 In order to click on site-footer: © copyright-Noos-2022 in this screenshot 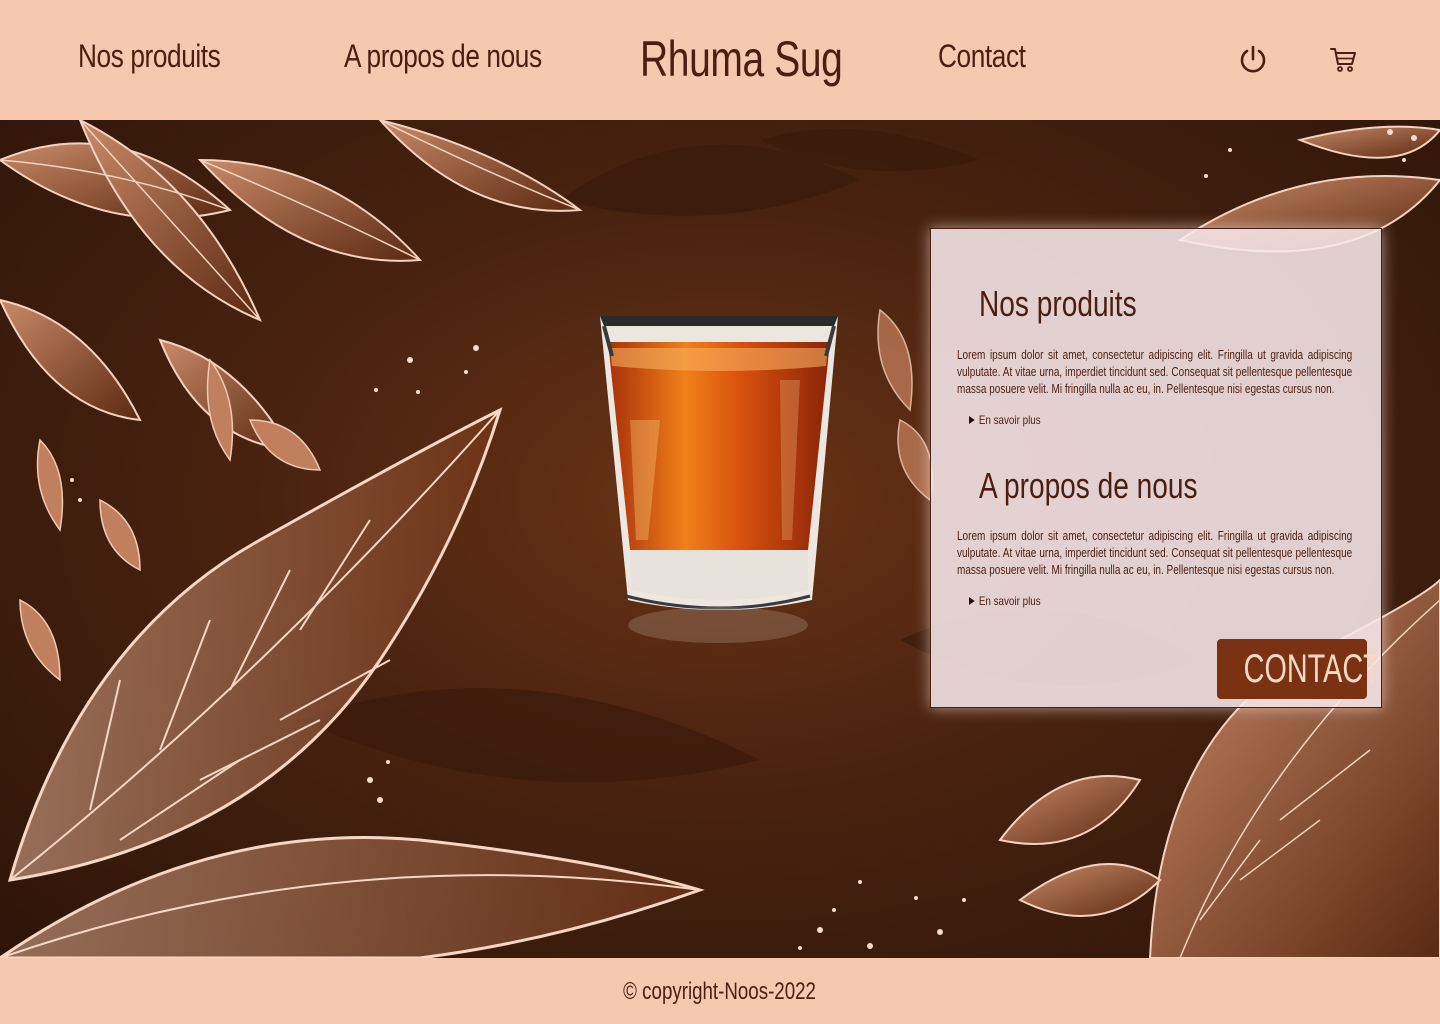, I will do `click(720, 991)`.